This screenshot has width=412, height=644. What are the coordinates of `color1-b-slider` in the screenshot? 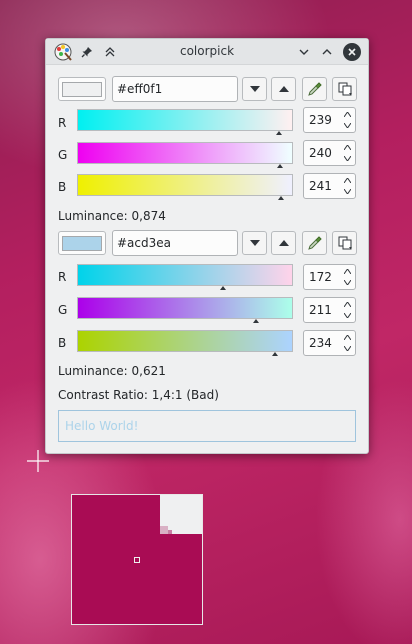 It's located at (185, 185).